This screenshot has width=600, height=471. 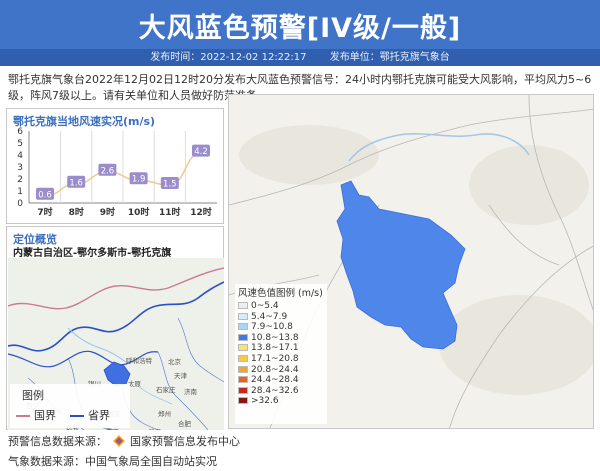 I want to click on data-label: 4.2, so click(x=201, y=152).